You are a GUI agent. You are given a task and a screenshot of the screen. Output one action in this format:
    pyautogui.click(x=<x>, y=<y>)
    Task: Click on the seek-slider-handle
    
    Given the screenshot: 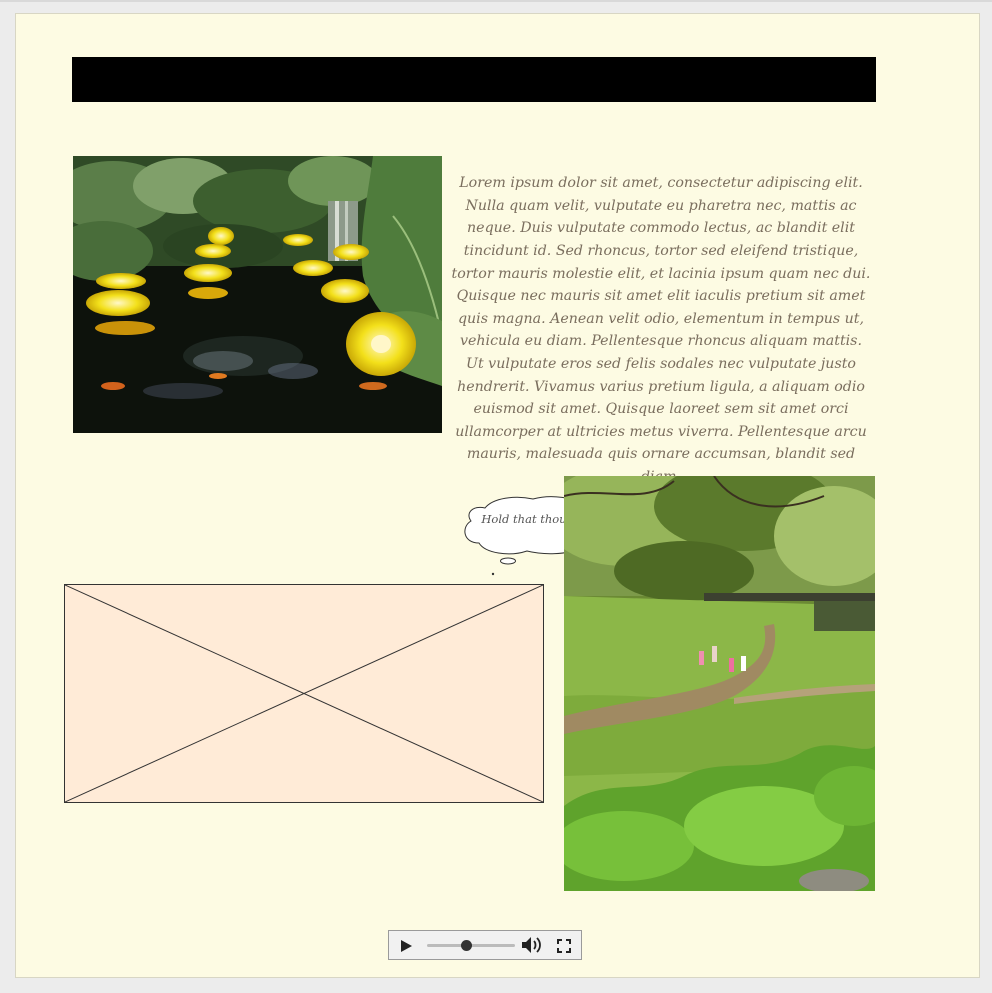 What is the action you would take?
    pyautogui.click(x=467, y=945)
    